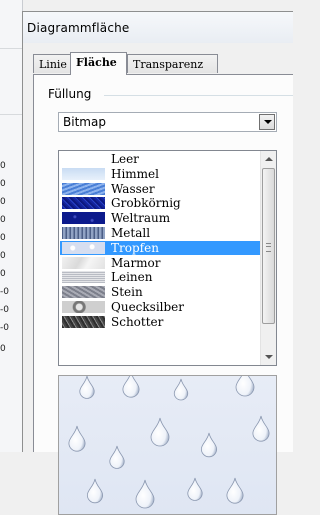  I want to click on bitmap-item-label: Leer, so click(125, 159).